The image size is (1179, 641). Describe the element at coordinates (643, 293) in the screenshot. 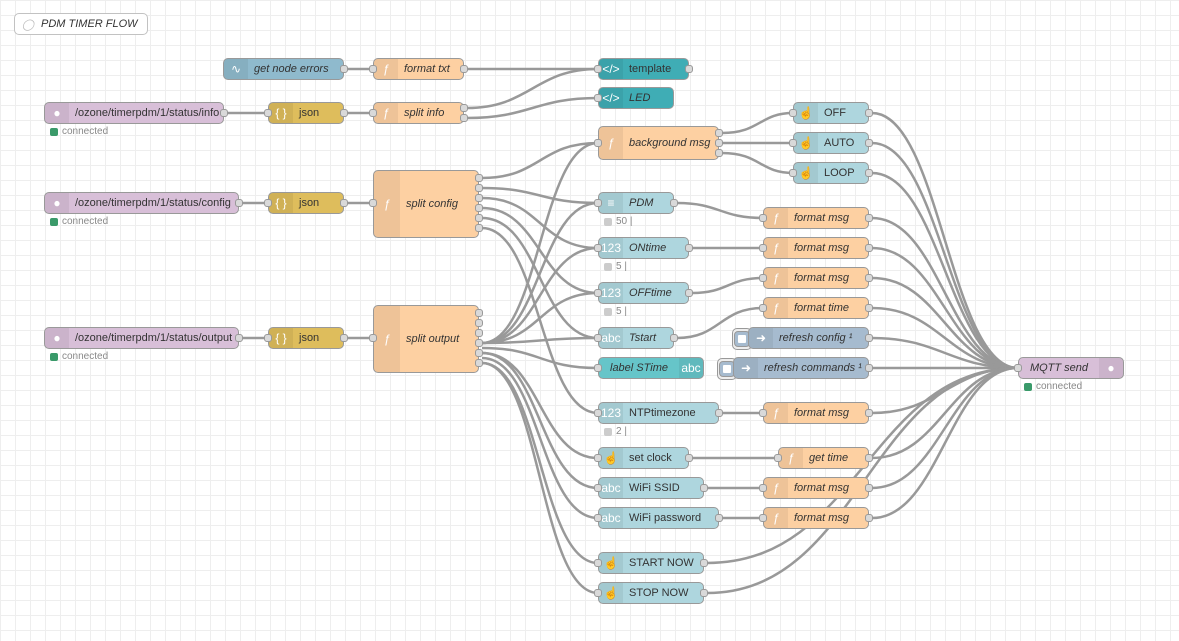

I see `numeric-node: 123 OFFtime` at that location.